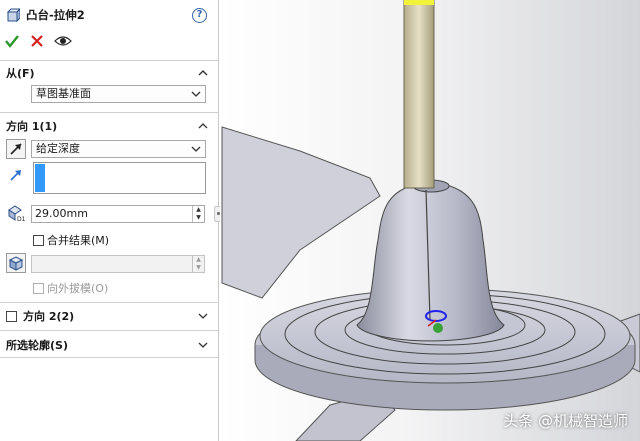  Describe the element at coordinates (49, 316) in the screenshot. I see `direction2-section-label: 方向 2(2)` at that location.